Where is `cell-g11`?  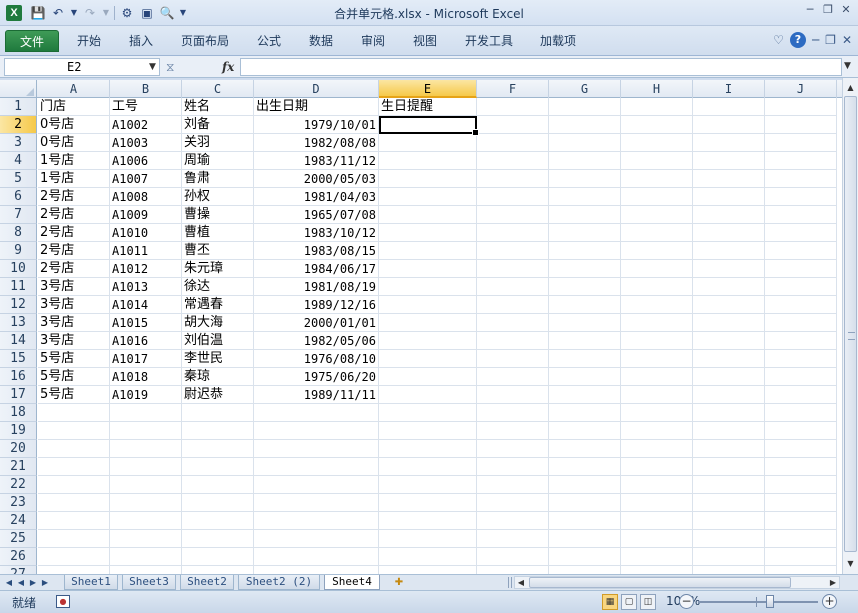 cell-g11 is located at coordinates (585, 287).